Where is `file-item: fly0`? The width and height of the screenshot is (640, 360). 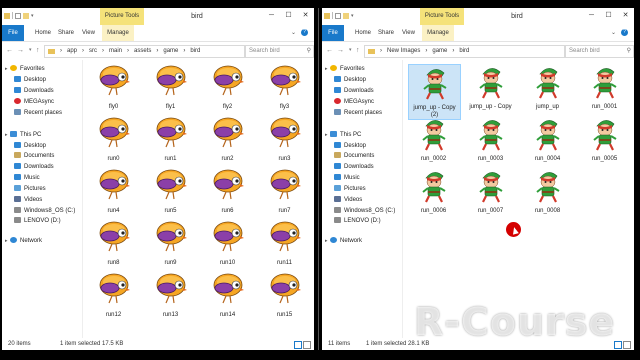 file-item: fly0 is located at coordinates (113, 87).